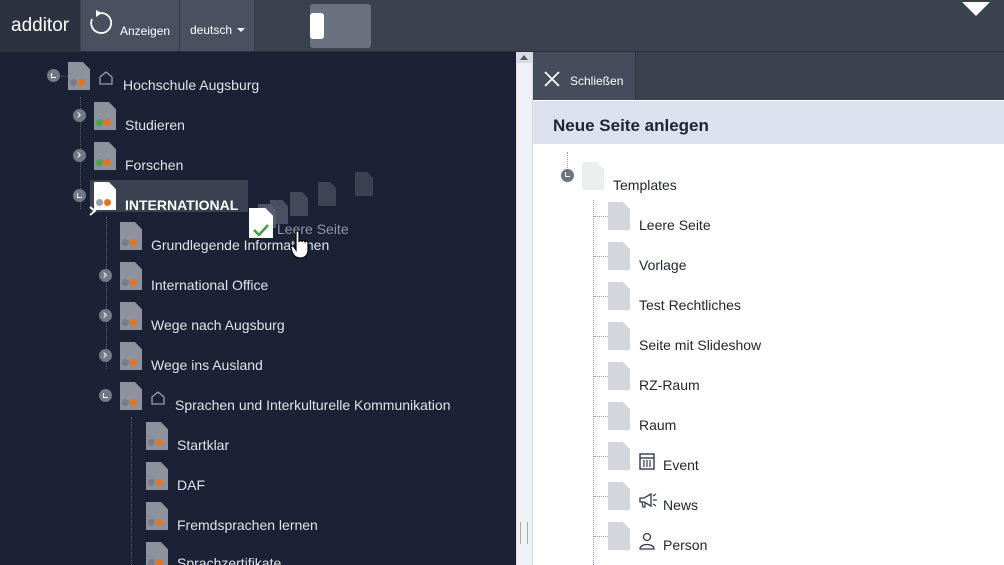 This screenshot has width=1004, height=565. I want to click on person-icon, so click(647, 541).